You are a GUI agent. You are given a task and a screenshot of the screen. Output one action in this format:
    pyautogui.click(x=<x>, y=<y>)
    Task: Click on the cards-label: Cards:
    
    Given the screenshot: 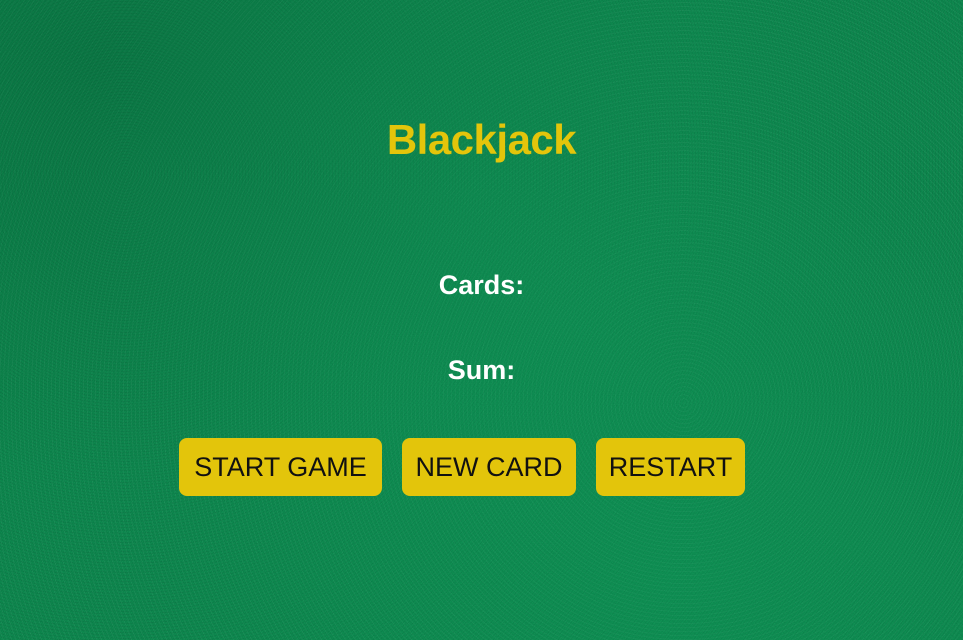 What is the action you would take?
    pyautogui.click(x=481, y=285)
    